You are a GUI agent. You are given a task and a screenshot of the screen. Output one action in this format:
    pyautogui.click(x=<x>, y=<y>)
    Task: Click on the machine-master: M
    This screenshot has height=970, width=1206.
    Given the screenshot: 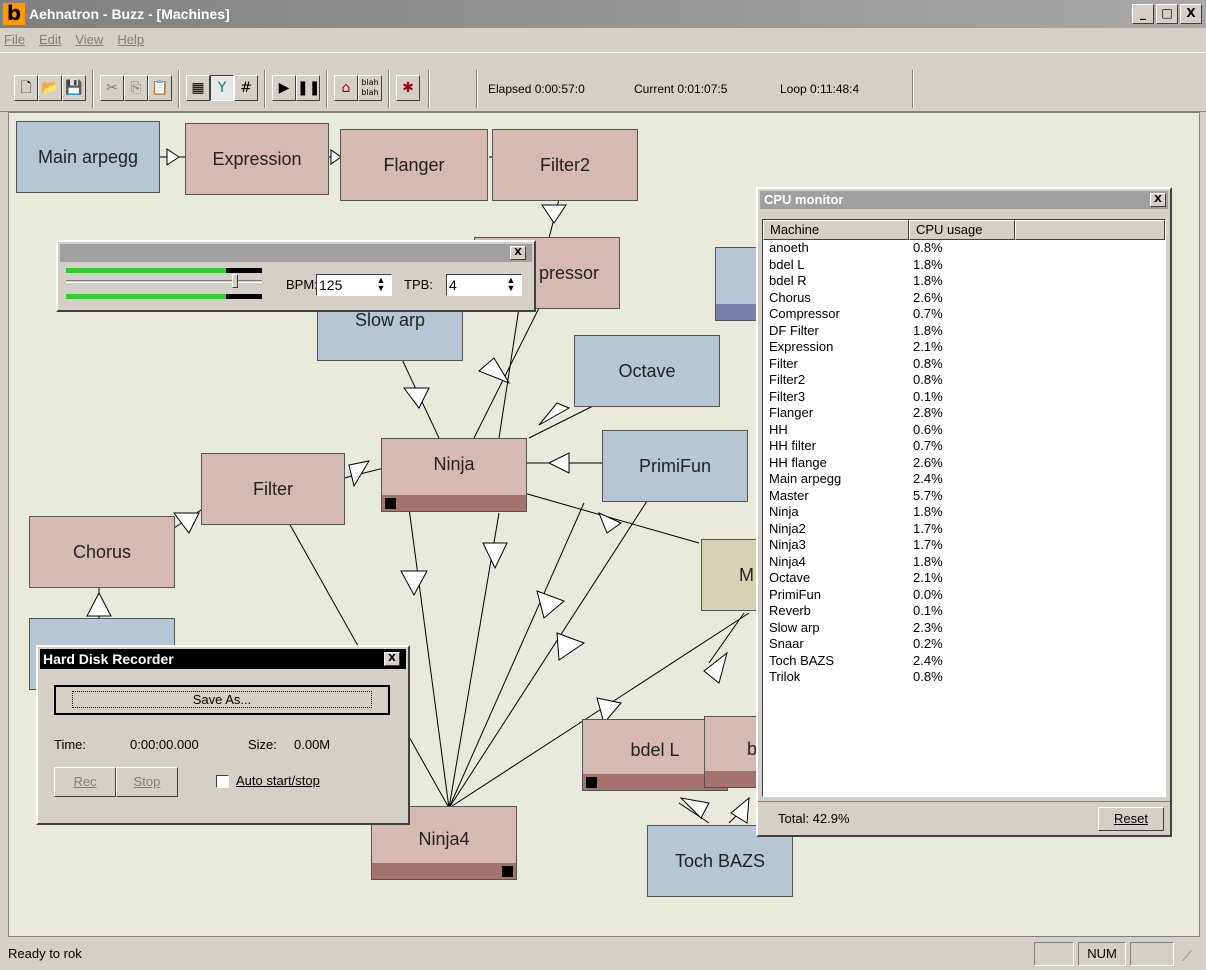 What is the action you would take?
    pyautogui.click(x=731, y=575)
    